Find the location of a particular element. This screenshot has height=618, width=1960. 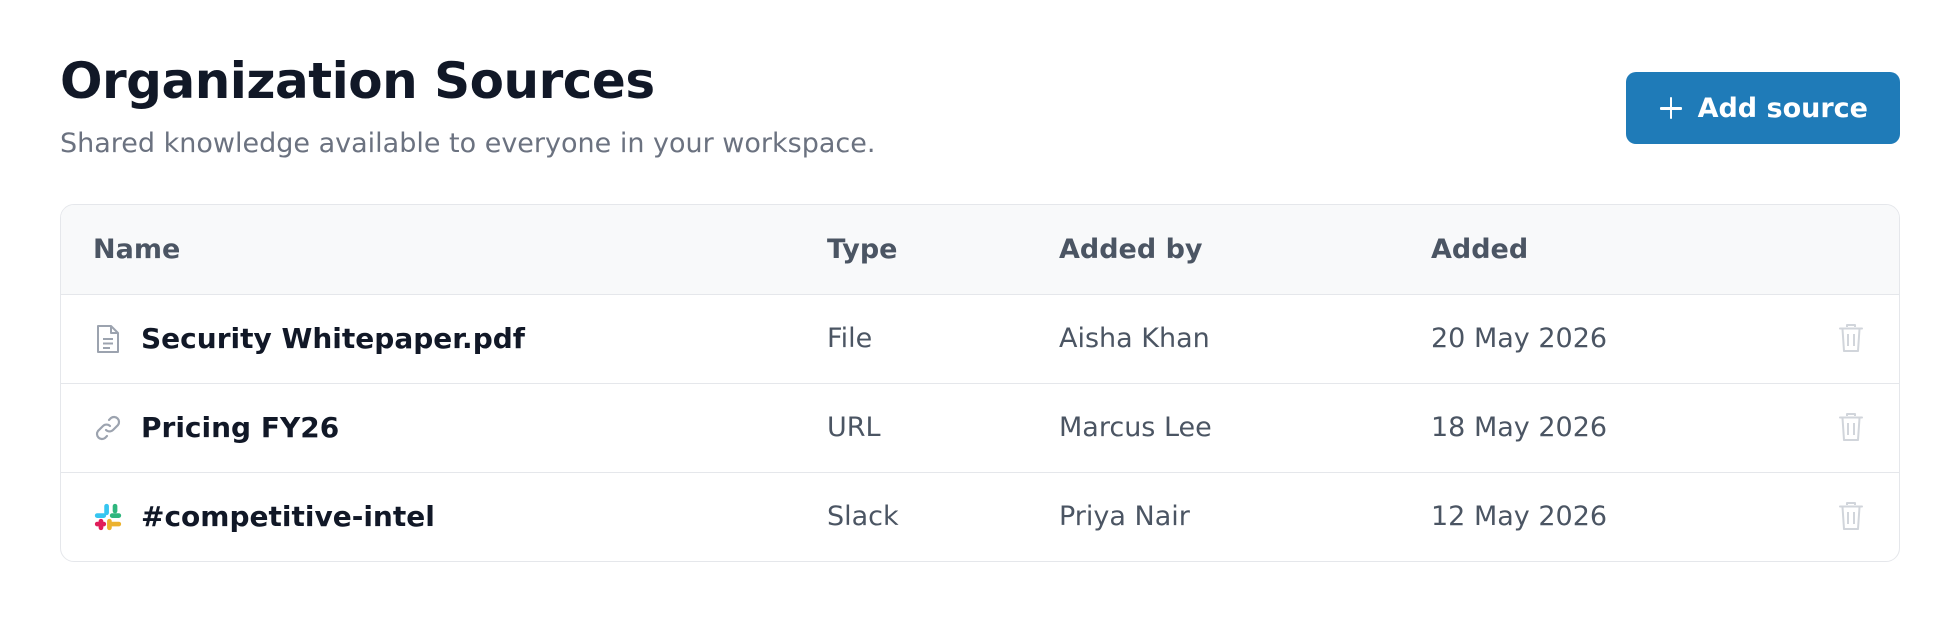

add-source-button: Add source is located at coordinates (1762, 108).